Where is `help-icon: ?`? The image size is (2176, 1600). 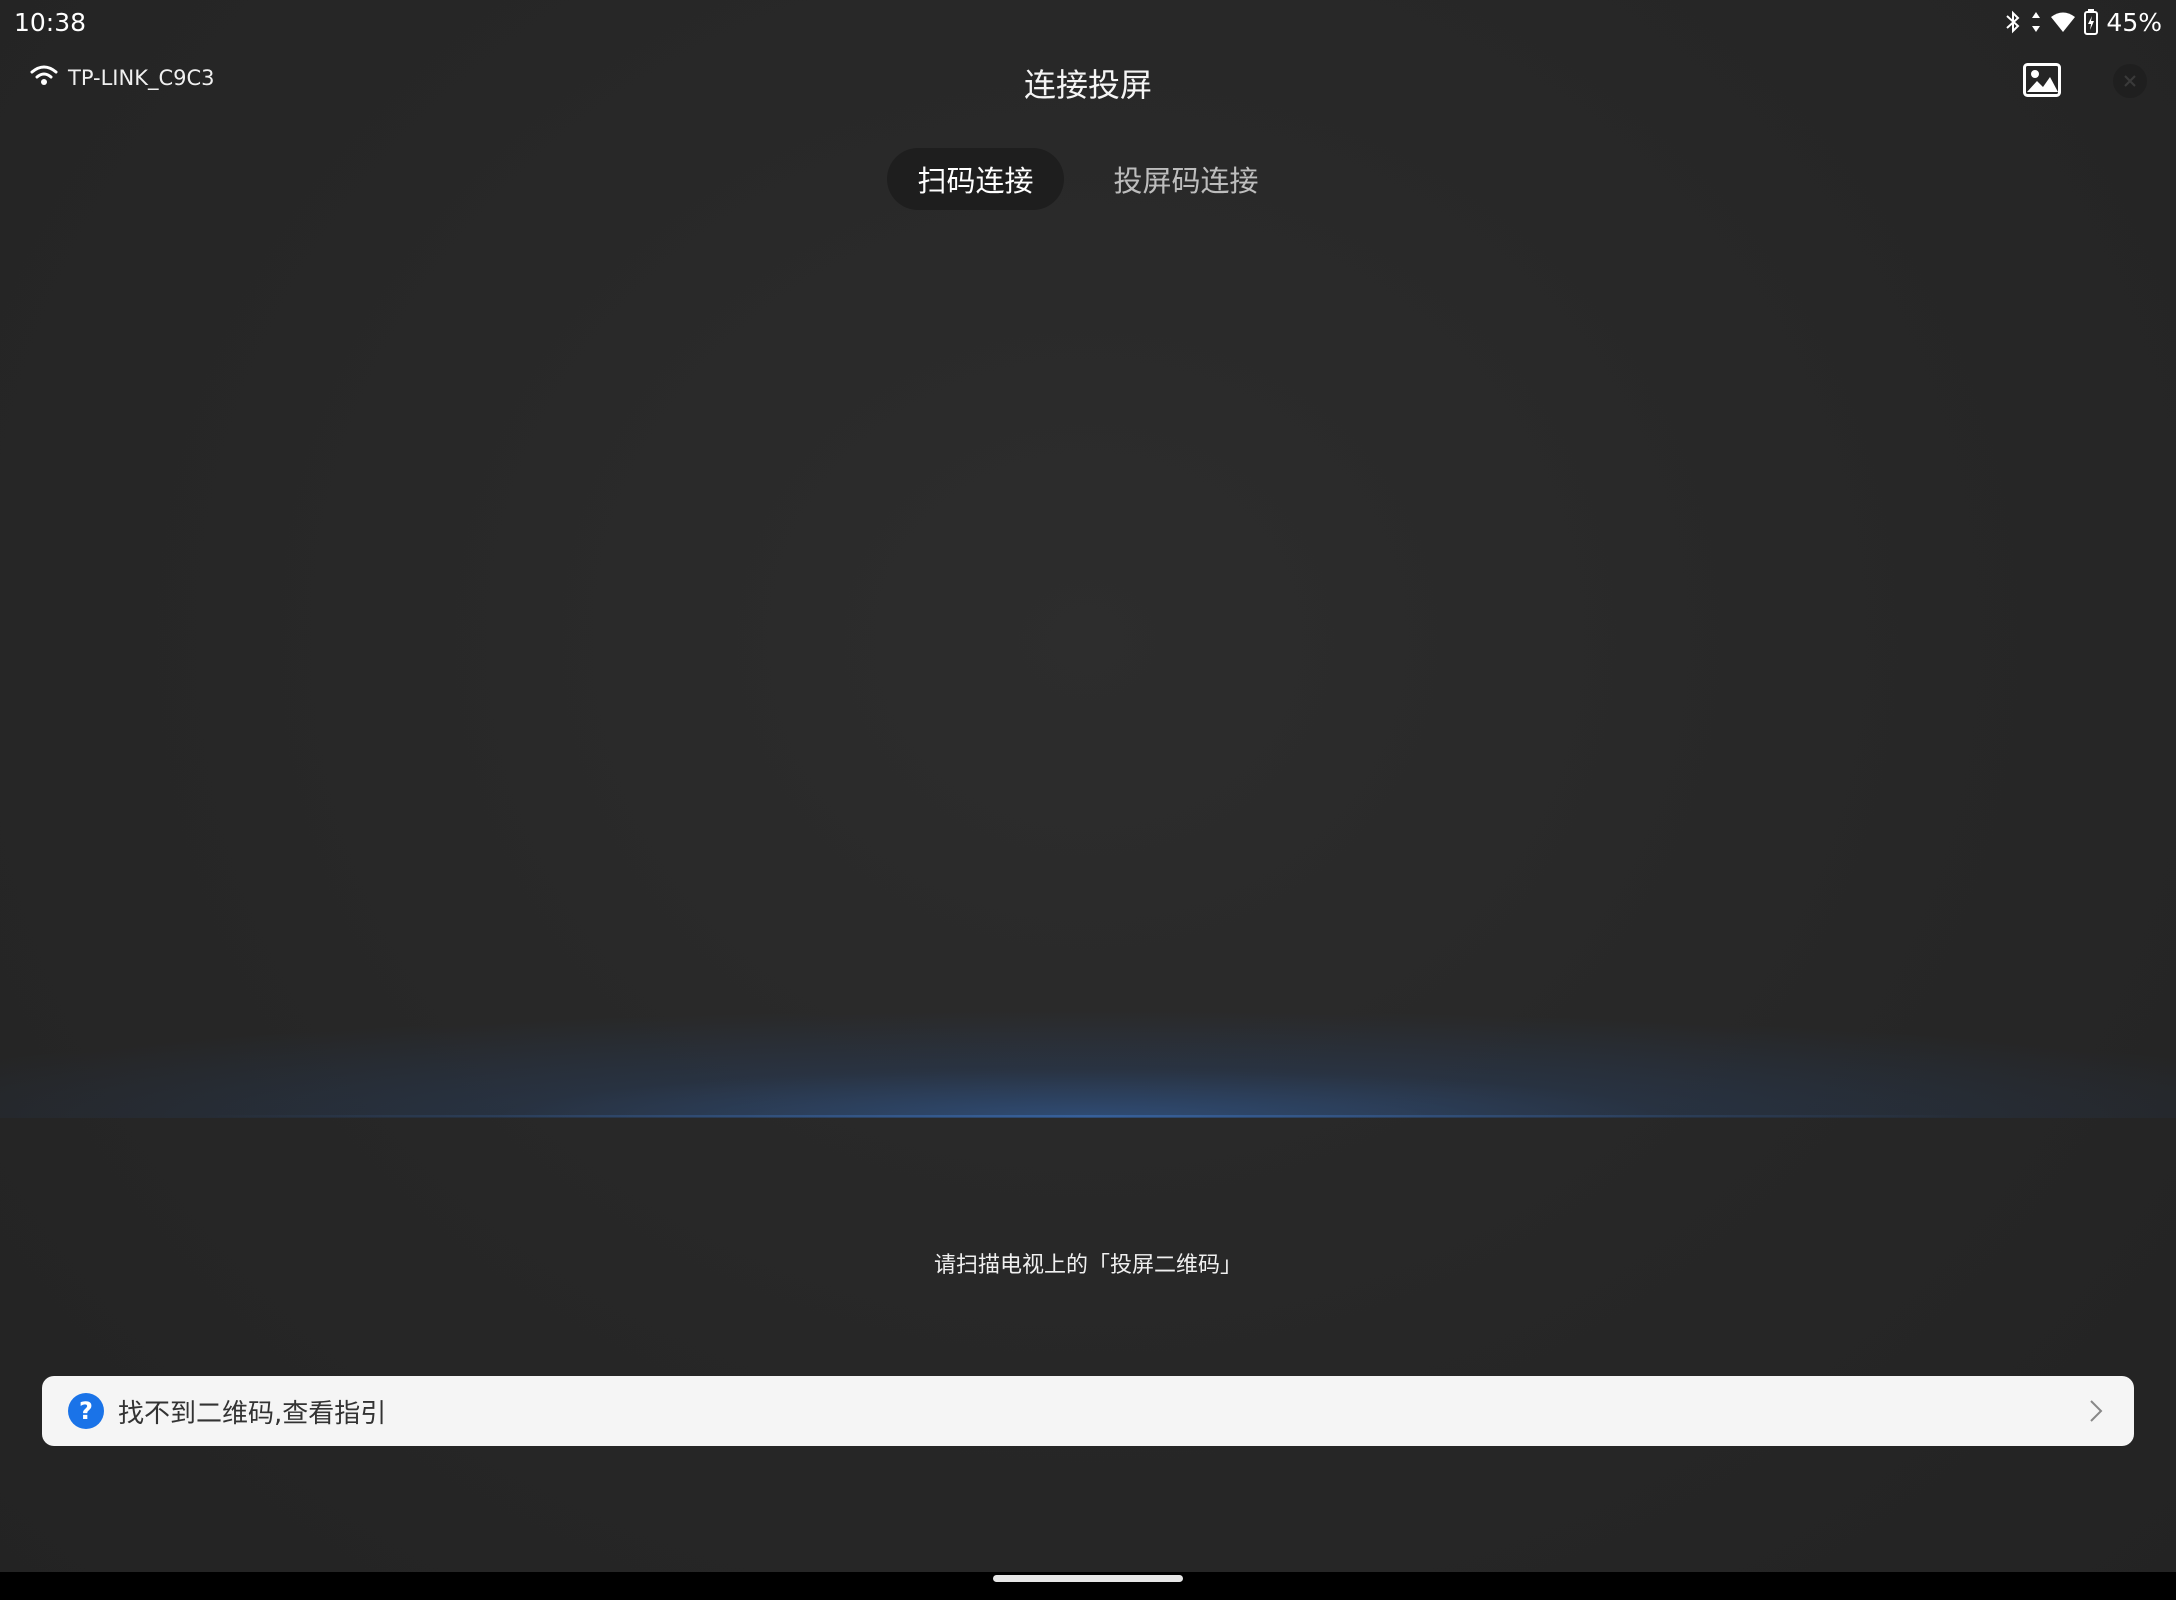
help-icon: ? is located at coordinates (86, 1411).